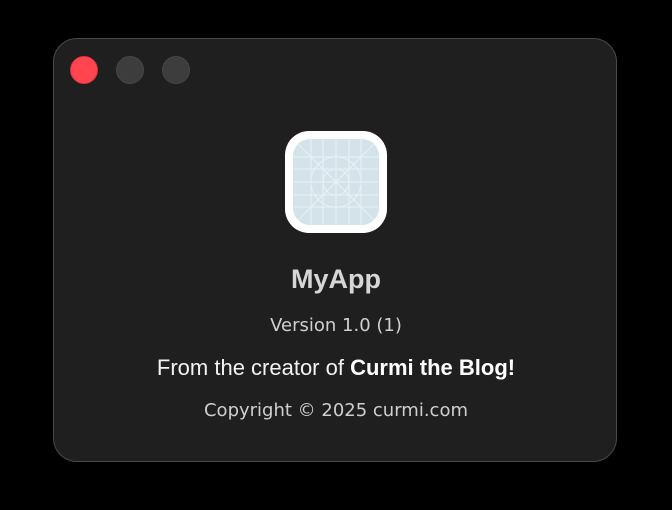 The image size is (672, 510). What do you see at coordinates (432, 367) in the screenshot?
I see `blog-link: Curmi the Blog!` at bounding box center [432, 367].